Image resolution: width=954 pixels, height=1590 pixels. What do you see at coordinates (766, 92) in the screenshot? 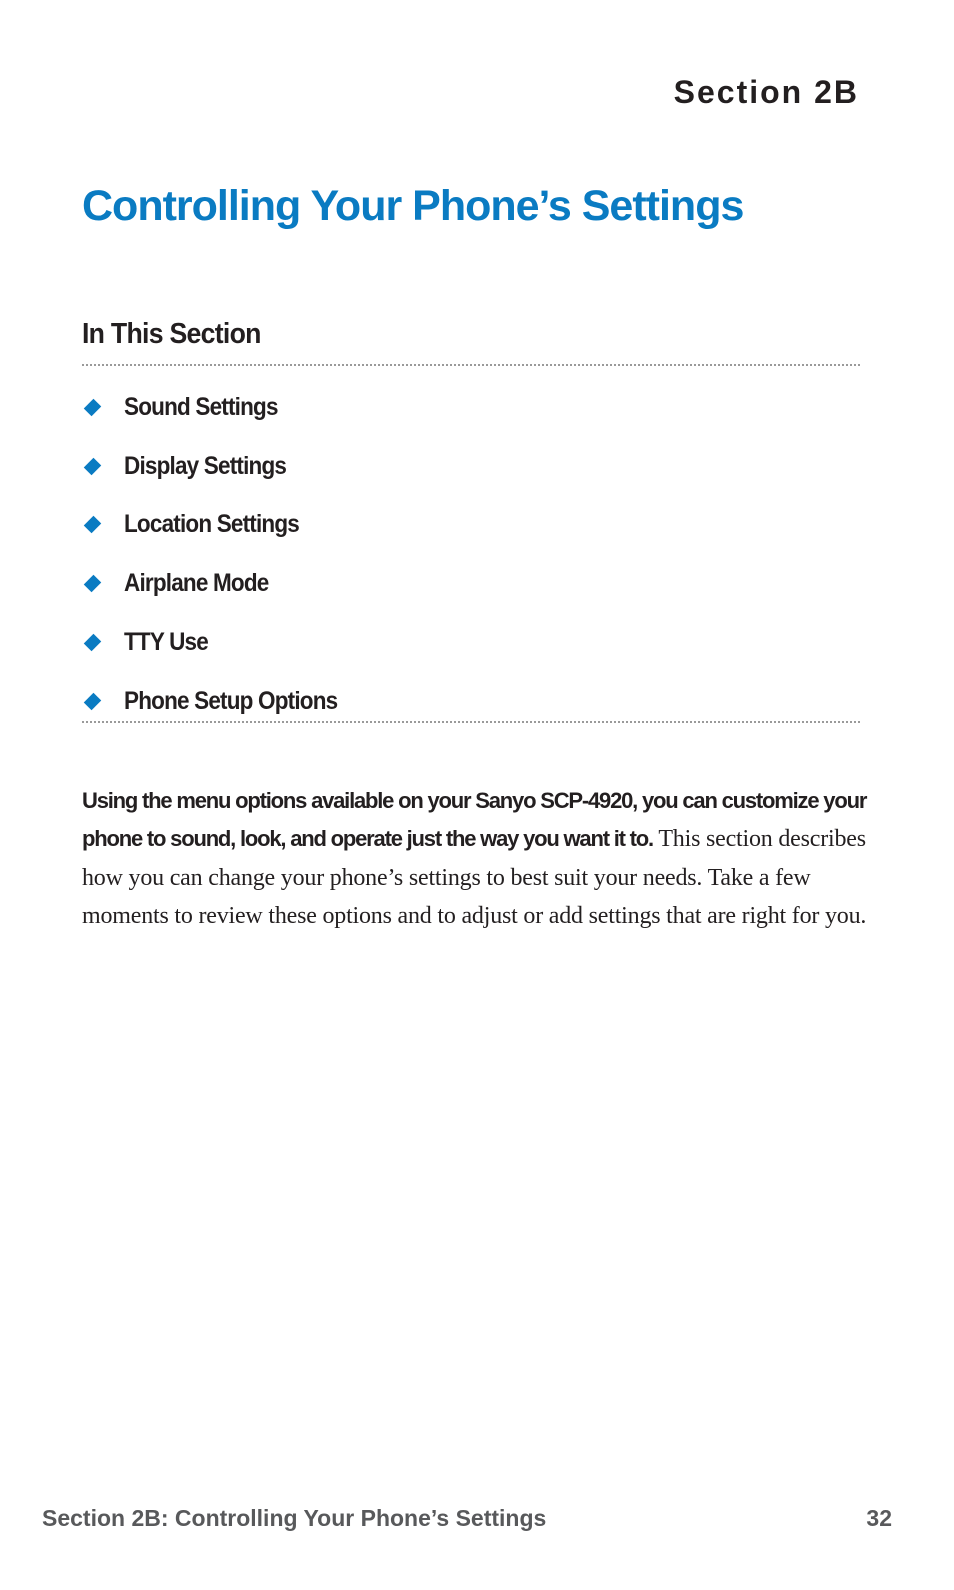
I see `section-label: Section 2B` at bounding box center [766, 92].